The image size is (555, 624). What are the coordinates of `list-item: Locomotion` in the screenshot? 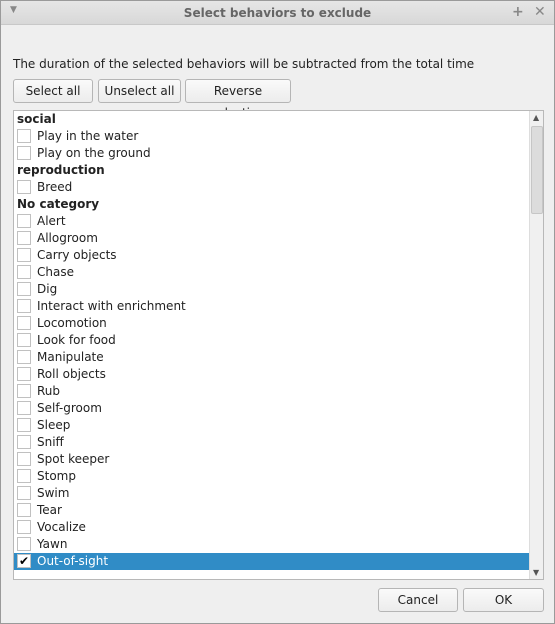 It's located at (271, 323).